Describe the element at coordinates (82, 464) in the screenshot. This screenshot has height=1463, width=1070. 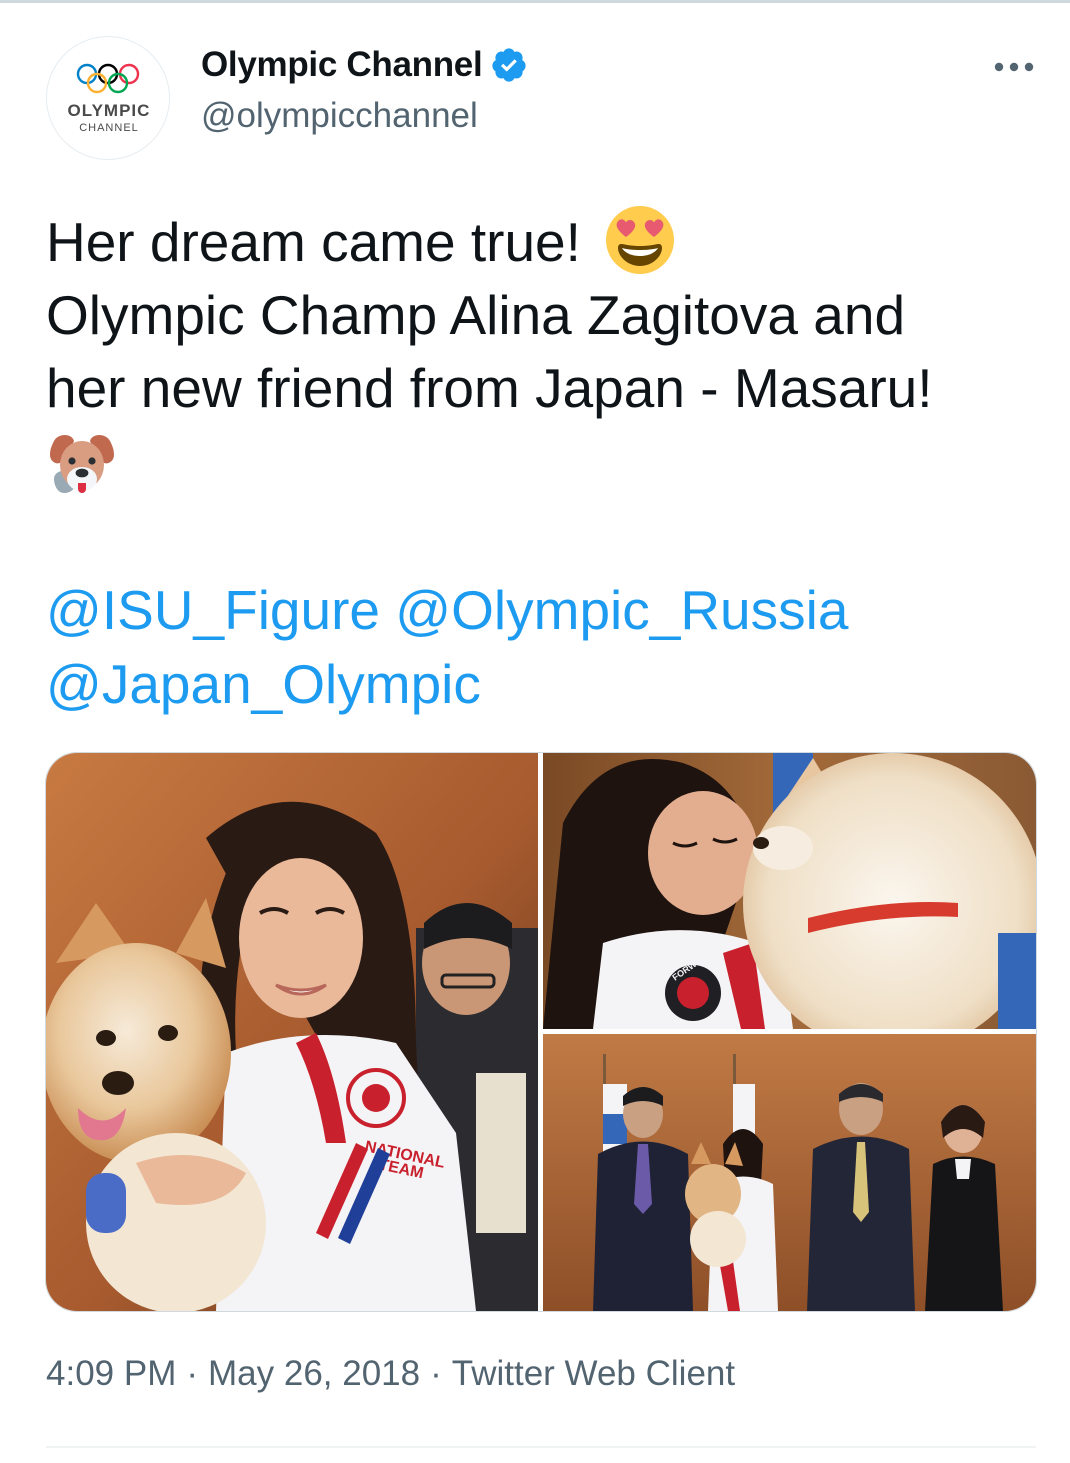
I see `dog-face-emoji-icon` at that location.